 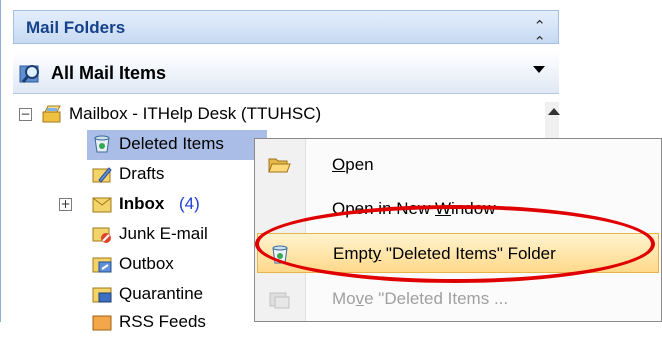 What do you see at coordinates (171, 143) in the screenshot?
I see `folder-label: Deleted Items` at bounding box center [171, 143].